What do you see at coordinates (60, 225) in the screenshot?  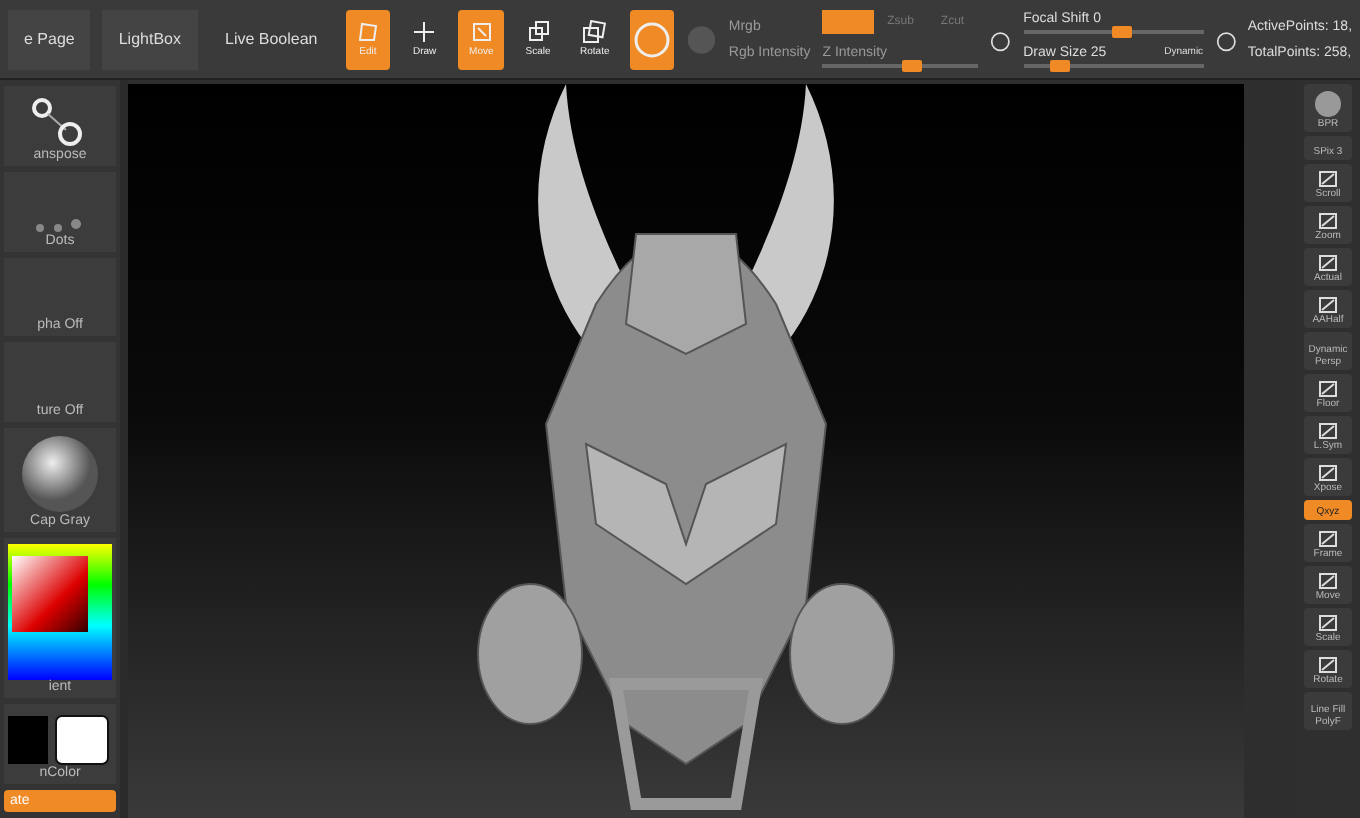 I see `dots-icon` at bounding box center [60, 225].